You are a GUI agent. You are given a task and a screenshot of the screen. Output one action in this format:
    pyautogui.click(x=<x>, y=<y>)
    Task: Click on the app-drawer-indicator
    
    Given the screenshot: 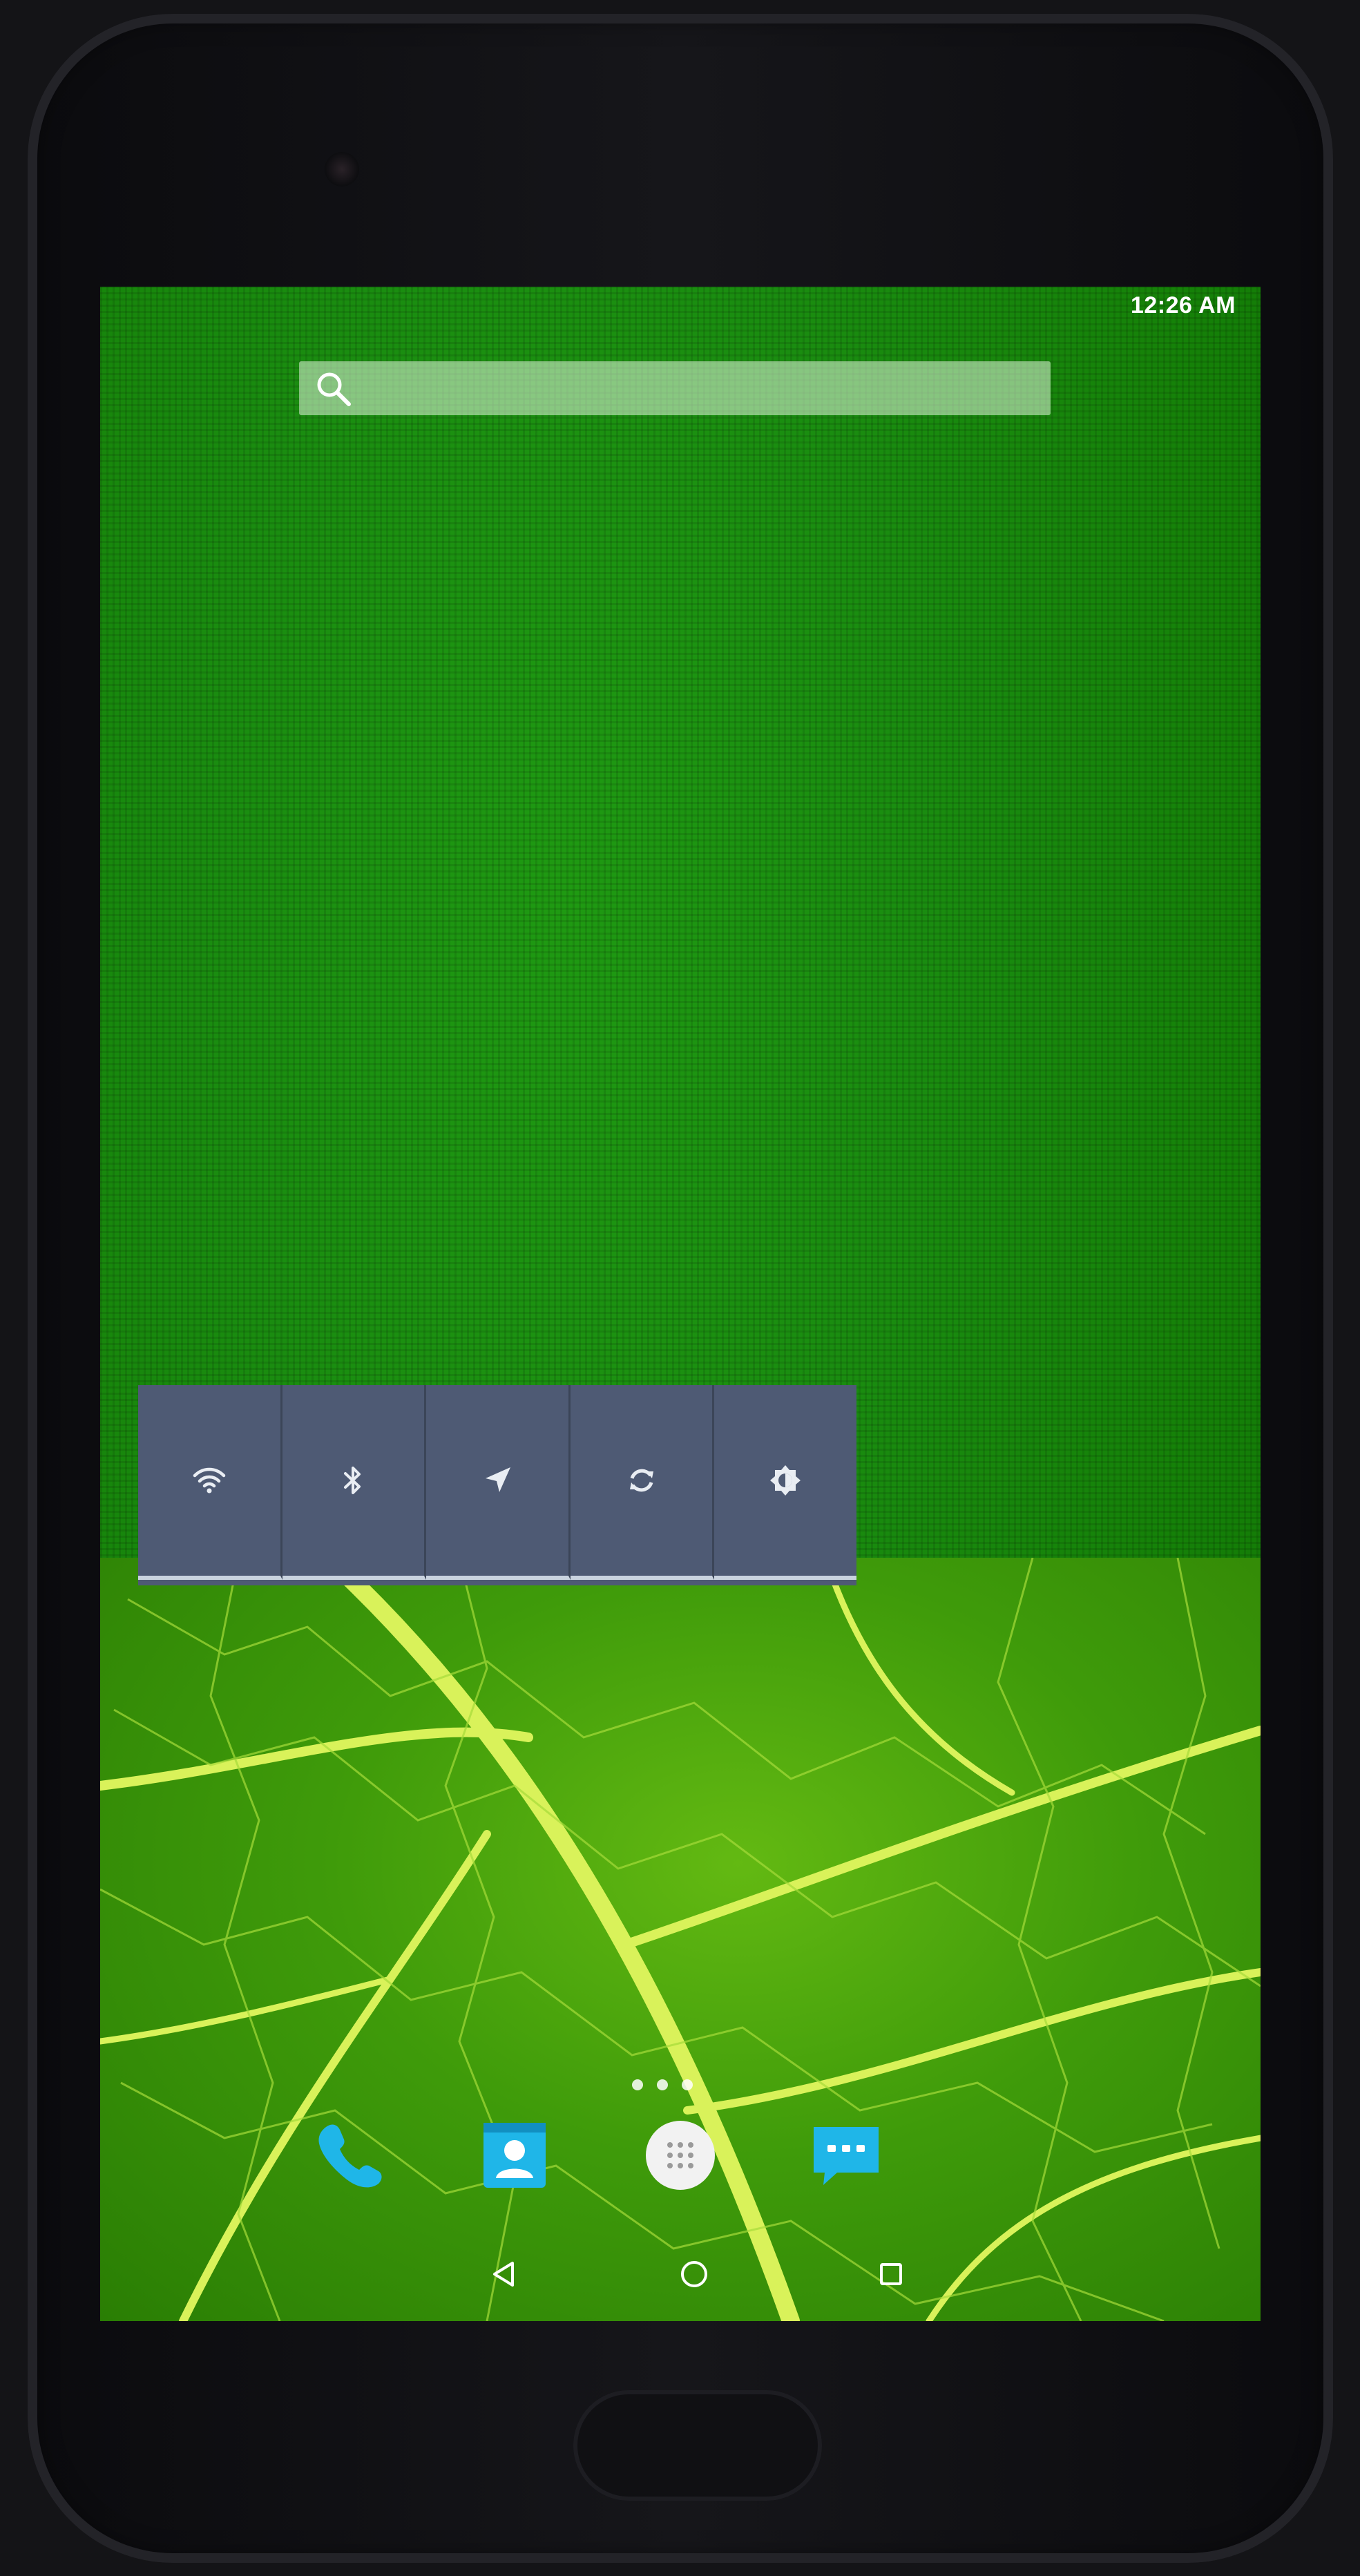 What is the action you would take?
    pyautogui.click(x=662, y=2084)
    